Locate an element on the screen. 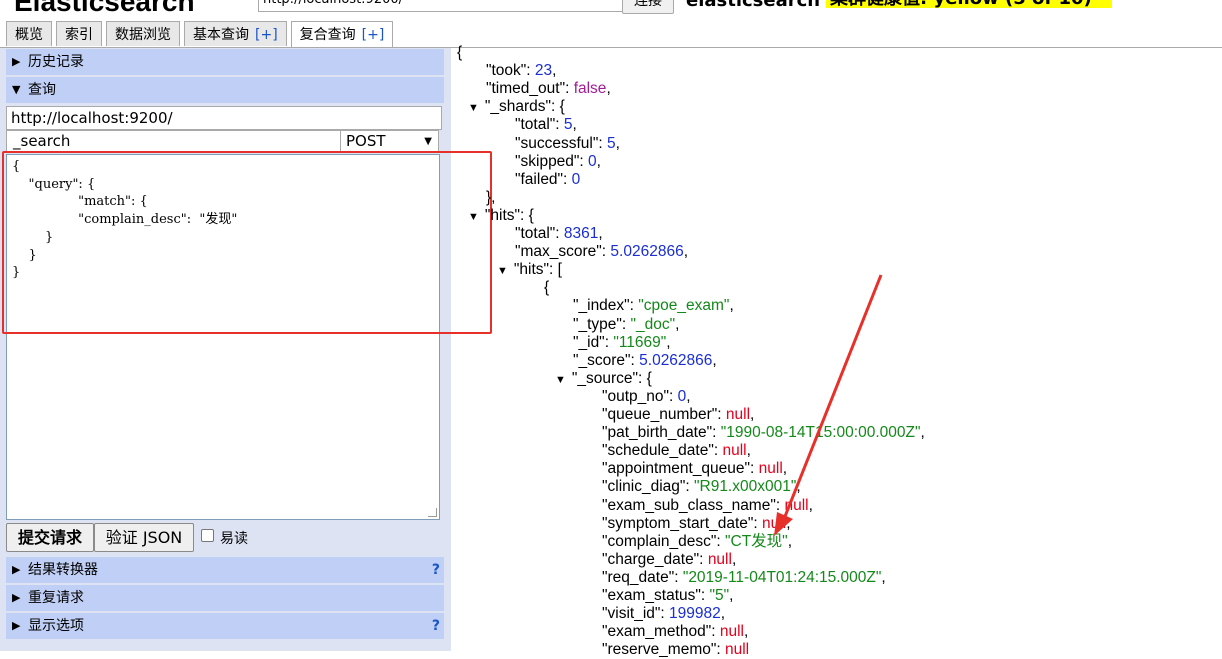 Image resolution: width=1222 pixels, height=659 pixels. json-line: "_score": 5.0262866, is located at coordinates (645, 361).